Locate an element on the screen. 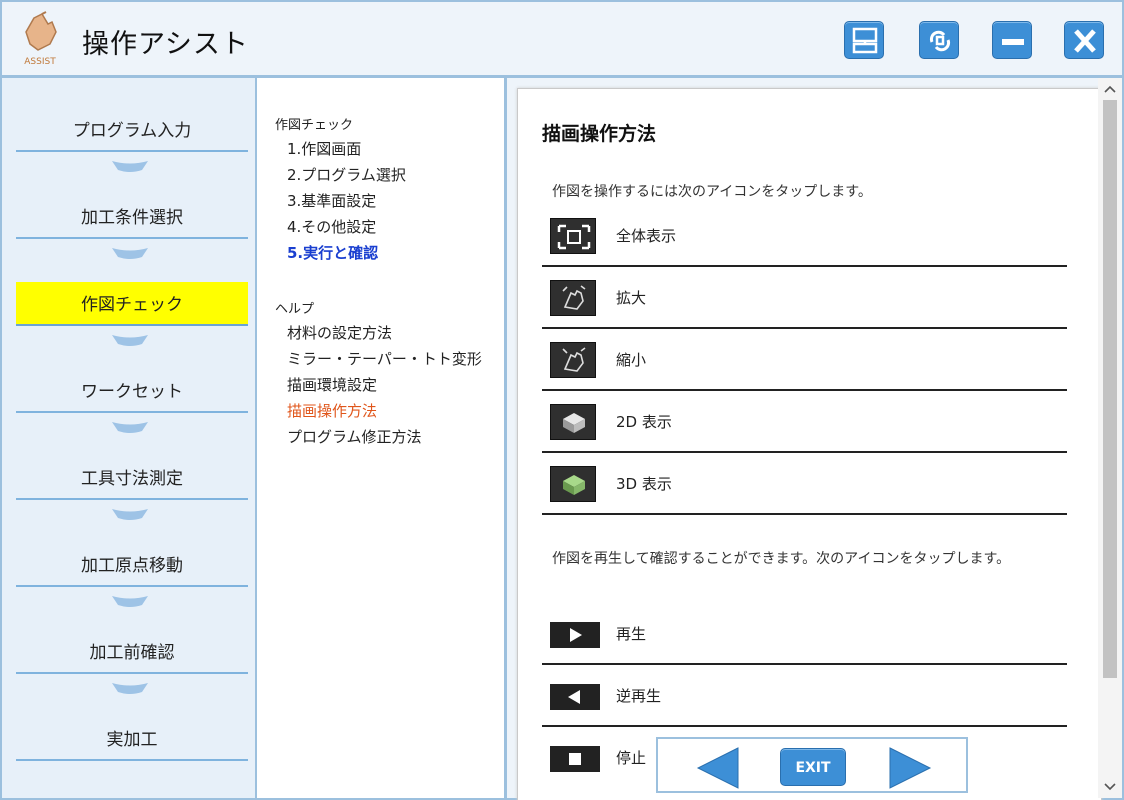 This screenshot has width=1124, height=800. step-actual-machining: 実加工 is located at coordinates (132, 739).